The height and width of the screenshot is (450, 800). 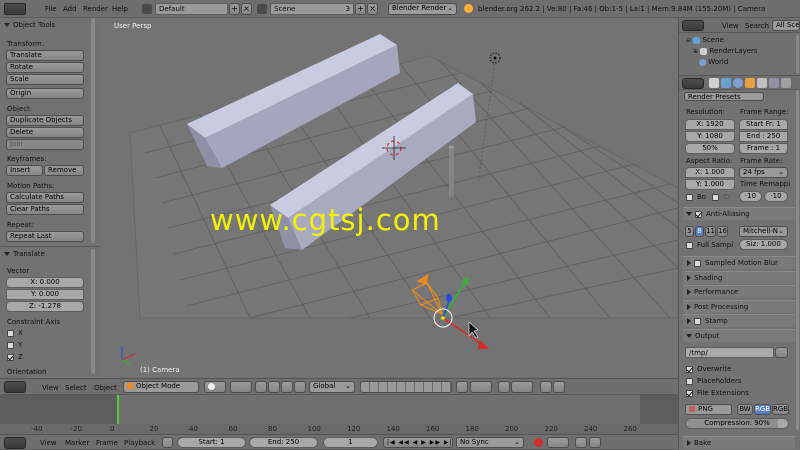 I want to click on scene-field: Scene 3, so click(x=312, y=9).